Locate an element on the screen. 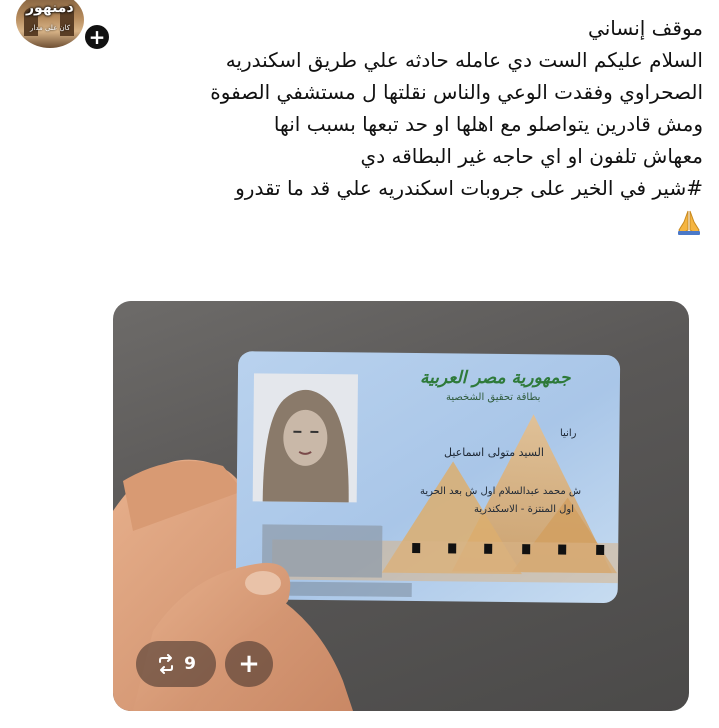 The width and height of the screenshot is (719, 728). profile-avatar-group: دمنهور كان على مدار + is located at coordinates (63, 27).